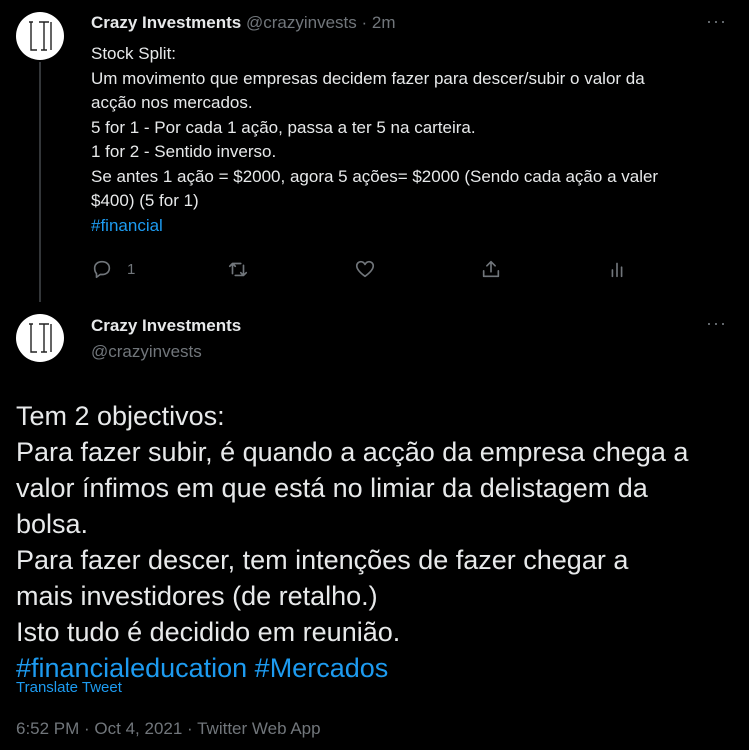 Image resolution: width=749 pixels, height=750 pixels. I want to click on translate-tweet-link: Translate Tweet, so click(69, 687).